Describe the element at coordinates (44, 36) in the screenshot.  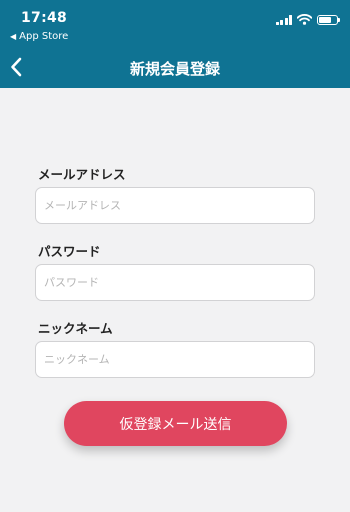
I see `back-app-label: App Store` at that location.